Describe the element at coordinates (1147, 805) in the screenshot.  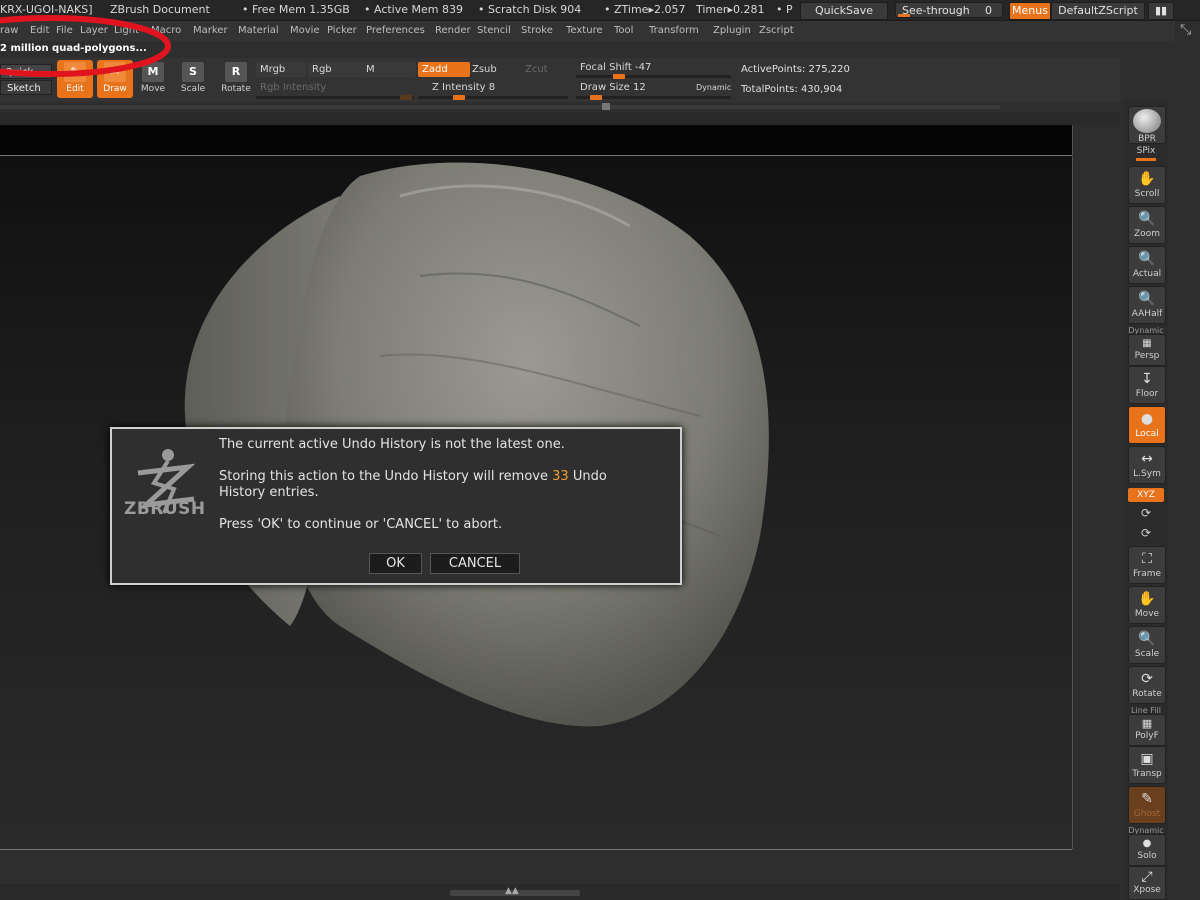
I see `ghost-button: ✎ Ghost` at that location.